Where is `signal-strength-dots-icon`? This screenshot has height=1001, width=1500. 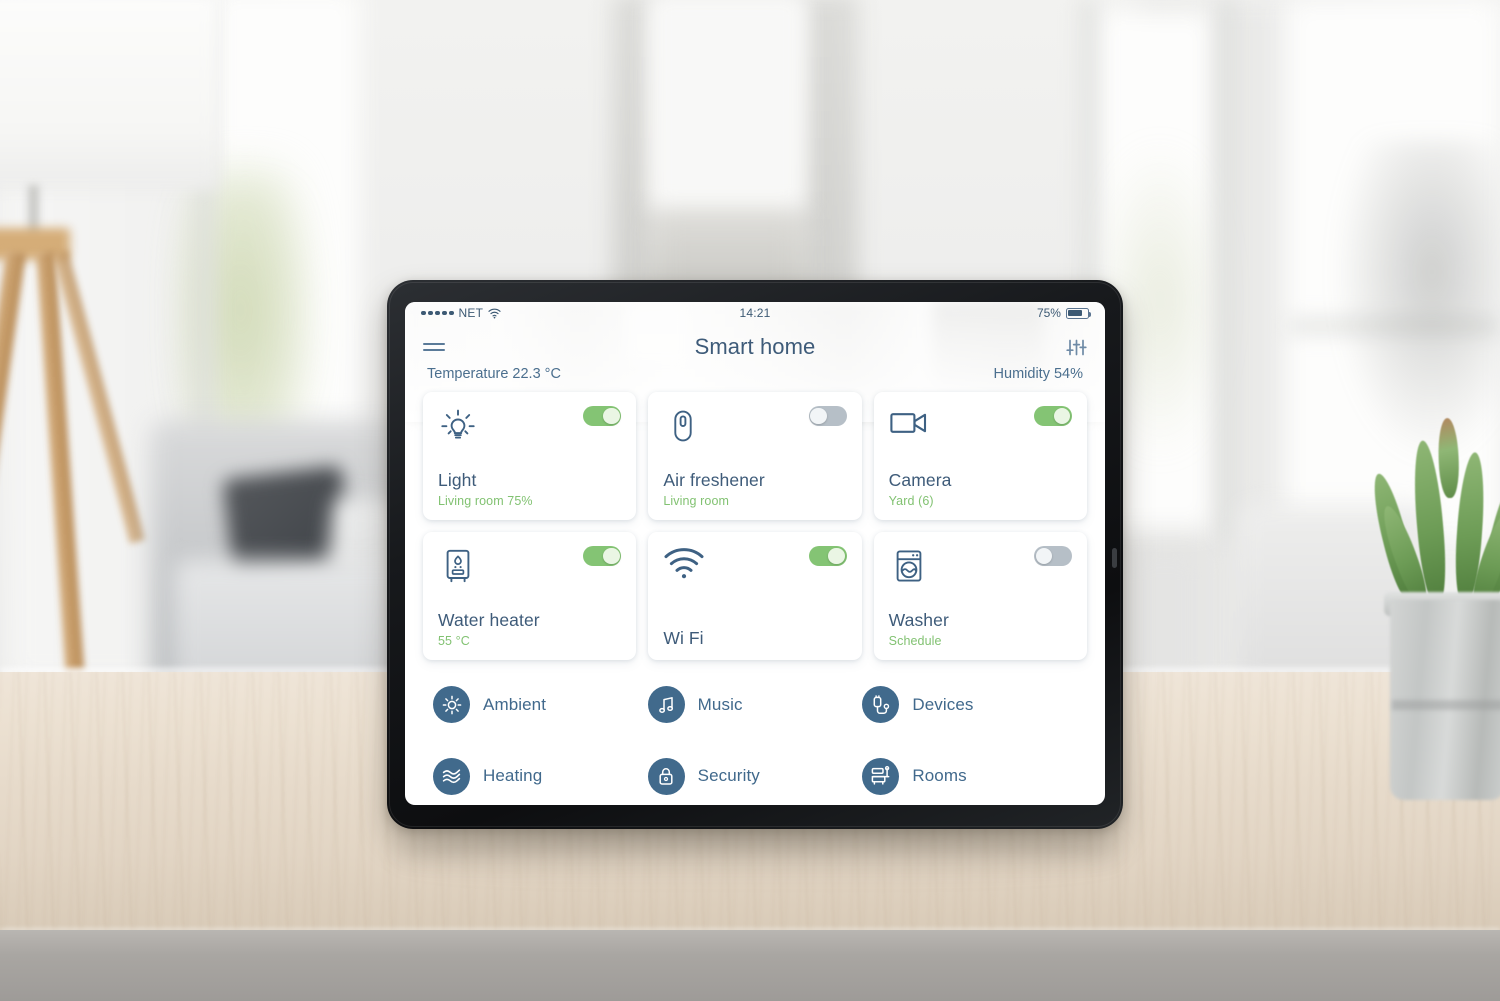 signal-strength-dots-icon is located at coordinates (437, 313).